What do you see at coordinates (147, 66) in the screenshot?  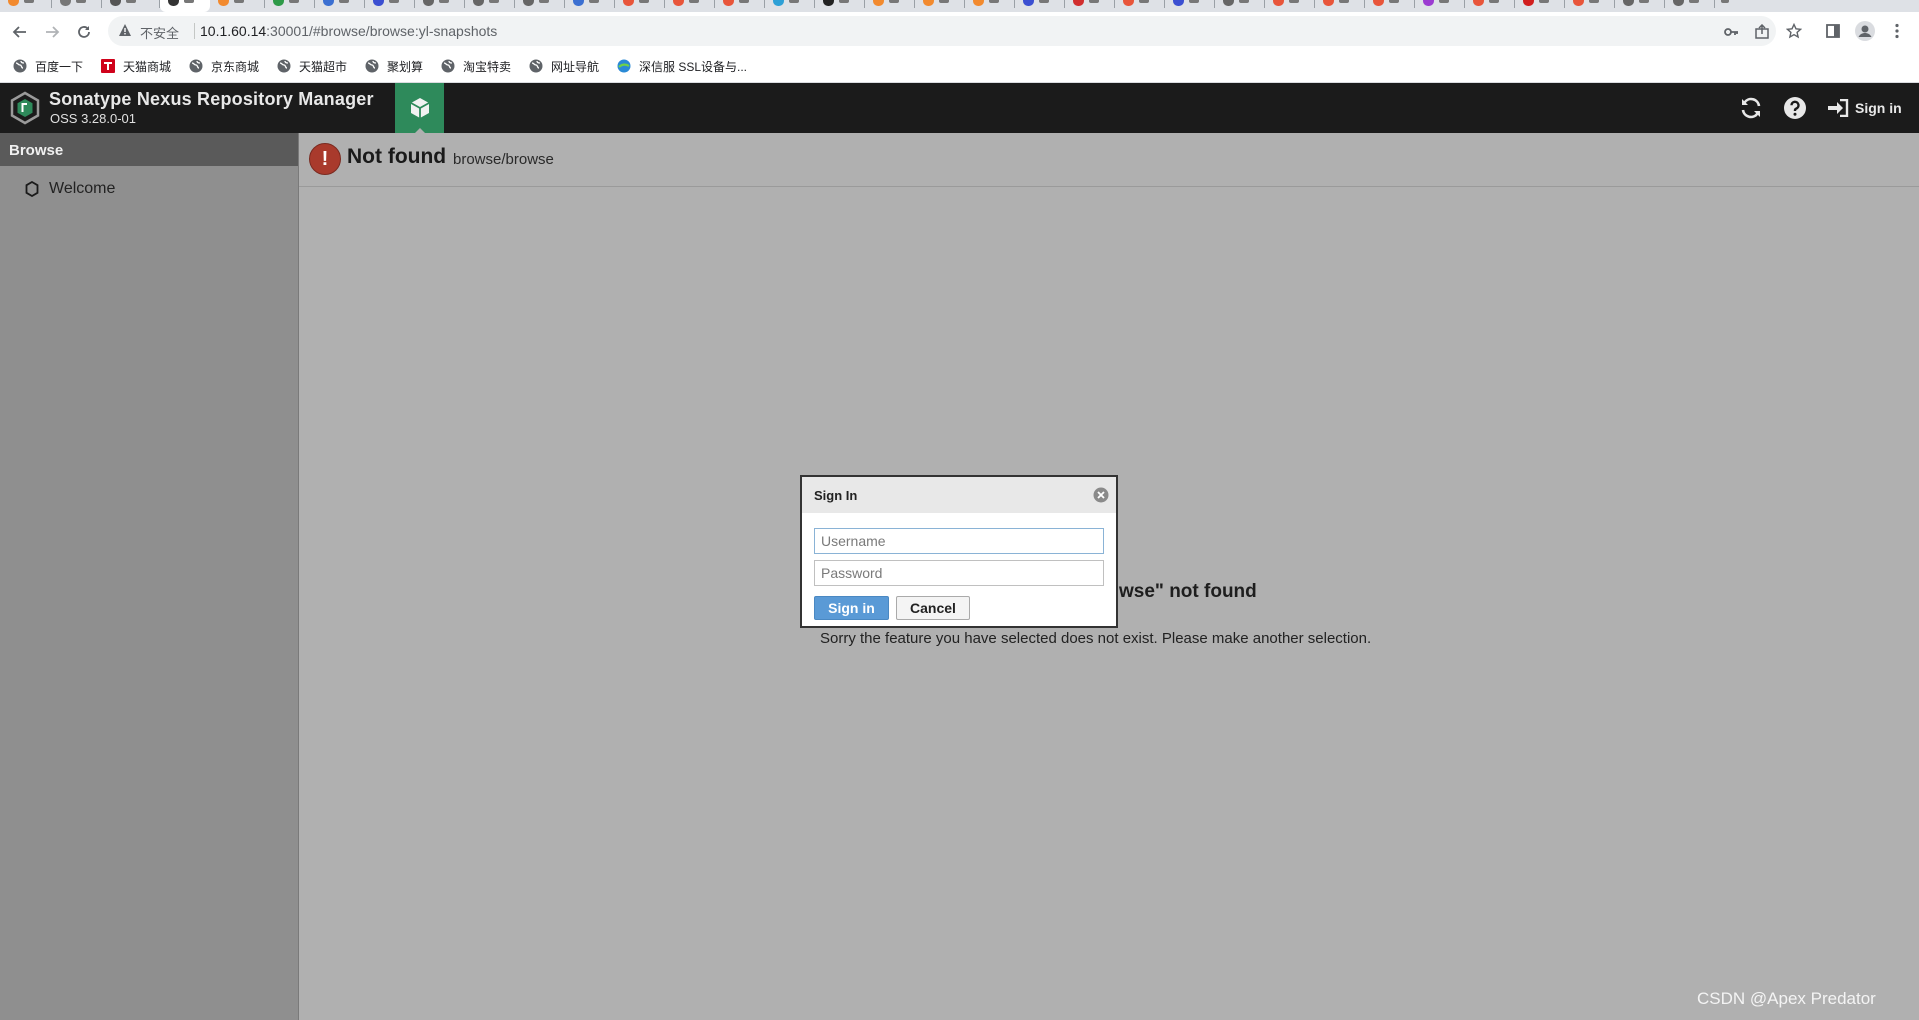 I see `bookmark-label: 天猫商城` at bounding box center [147, 66].